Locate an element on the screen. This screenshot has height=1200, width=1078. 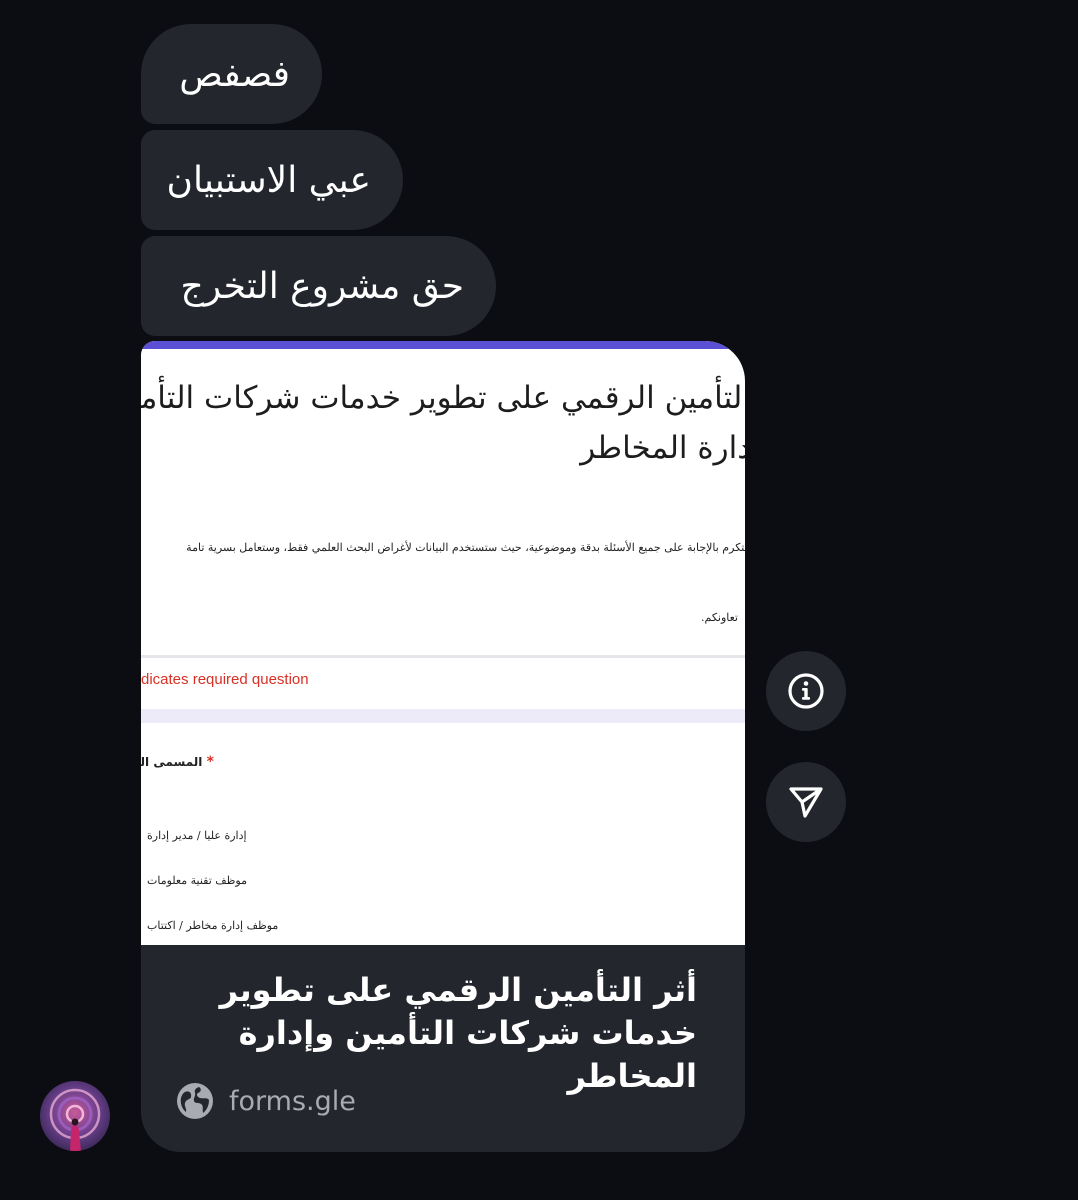
share-button is located at coordinates (806, 802).